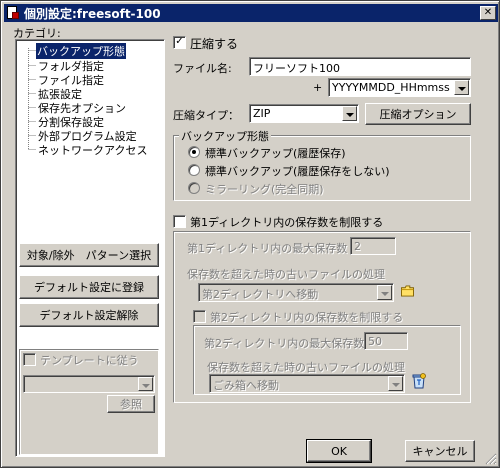 The height and width of the screenshot is (468, 500). I want to click on limit1-over-select: 第2ディレクトリへ移動, so click(296, 292).